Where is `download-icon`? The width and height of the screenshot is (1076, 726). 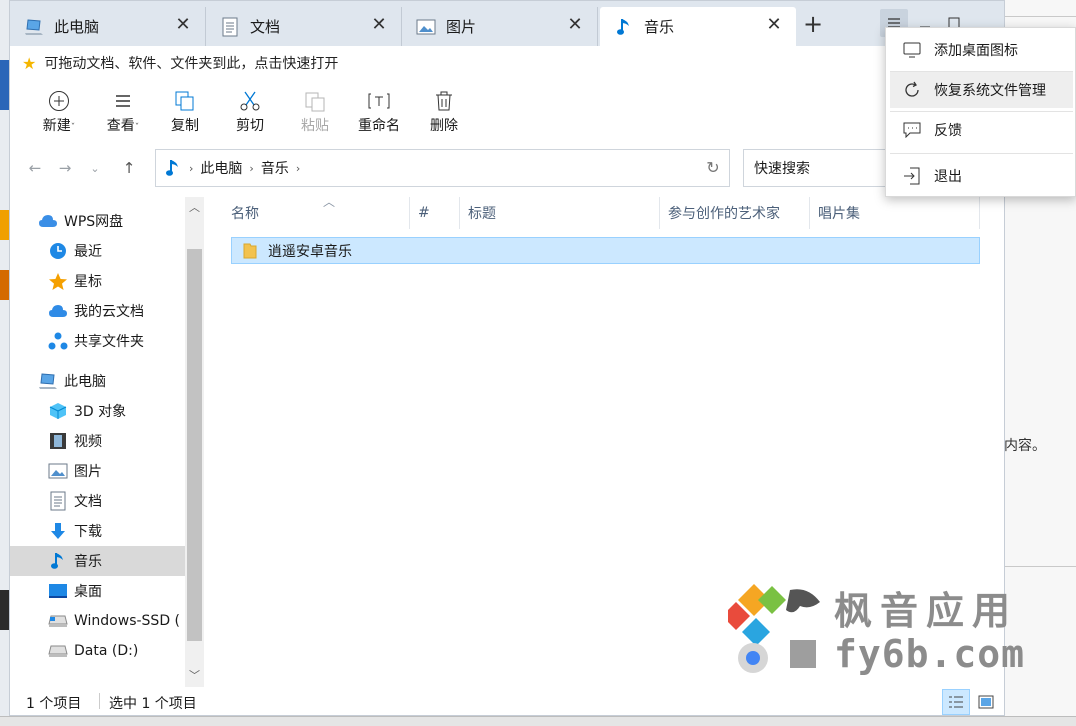 download-icon is located at coordinates (58, 531).